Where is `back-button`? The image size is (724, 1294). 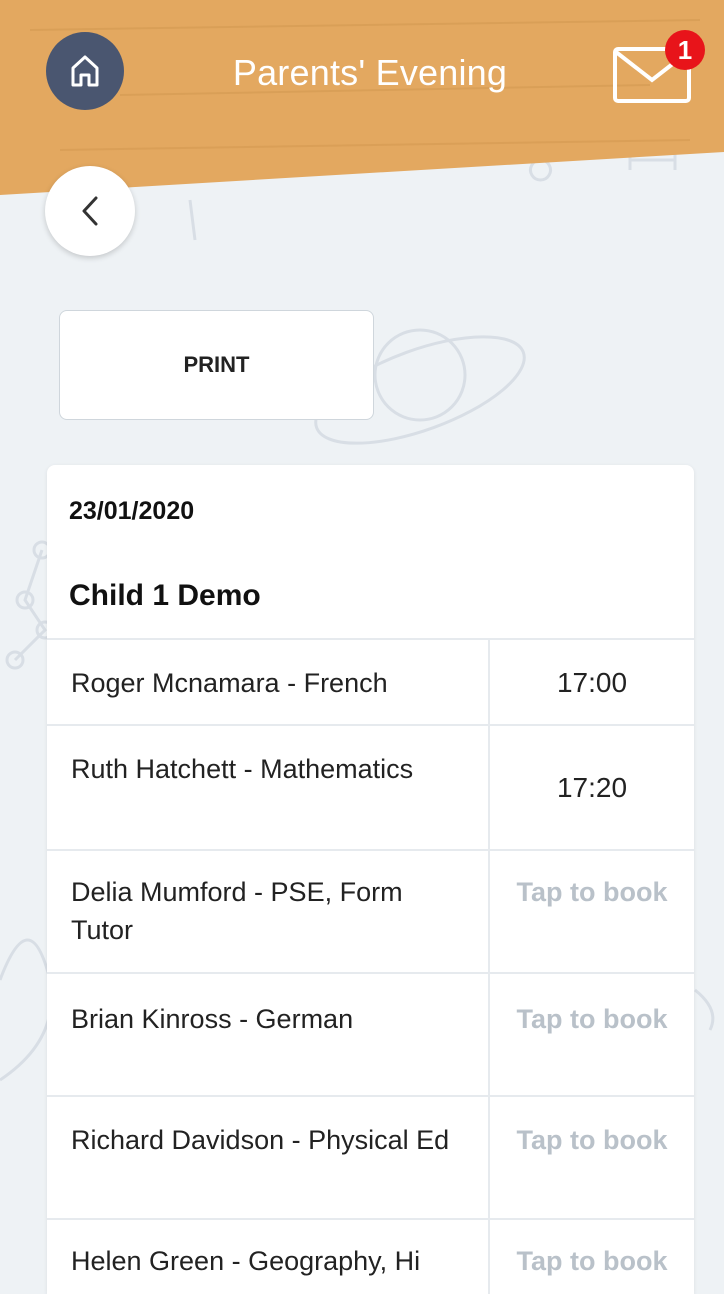
back-button is located at coordinates (90, 211).